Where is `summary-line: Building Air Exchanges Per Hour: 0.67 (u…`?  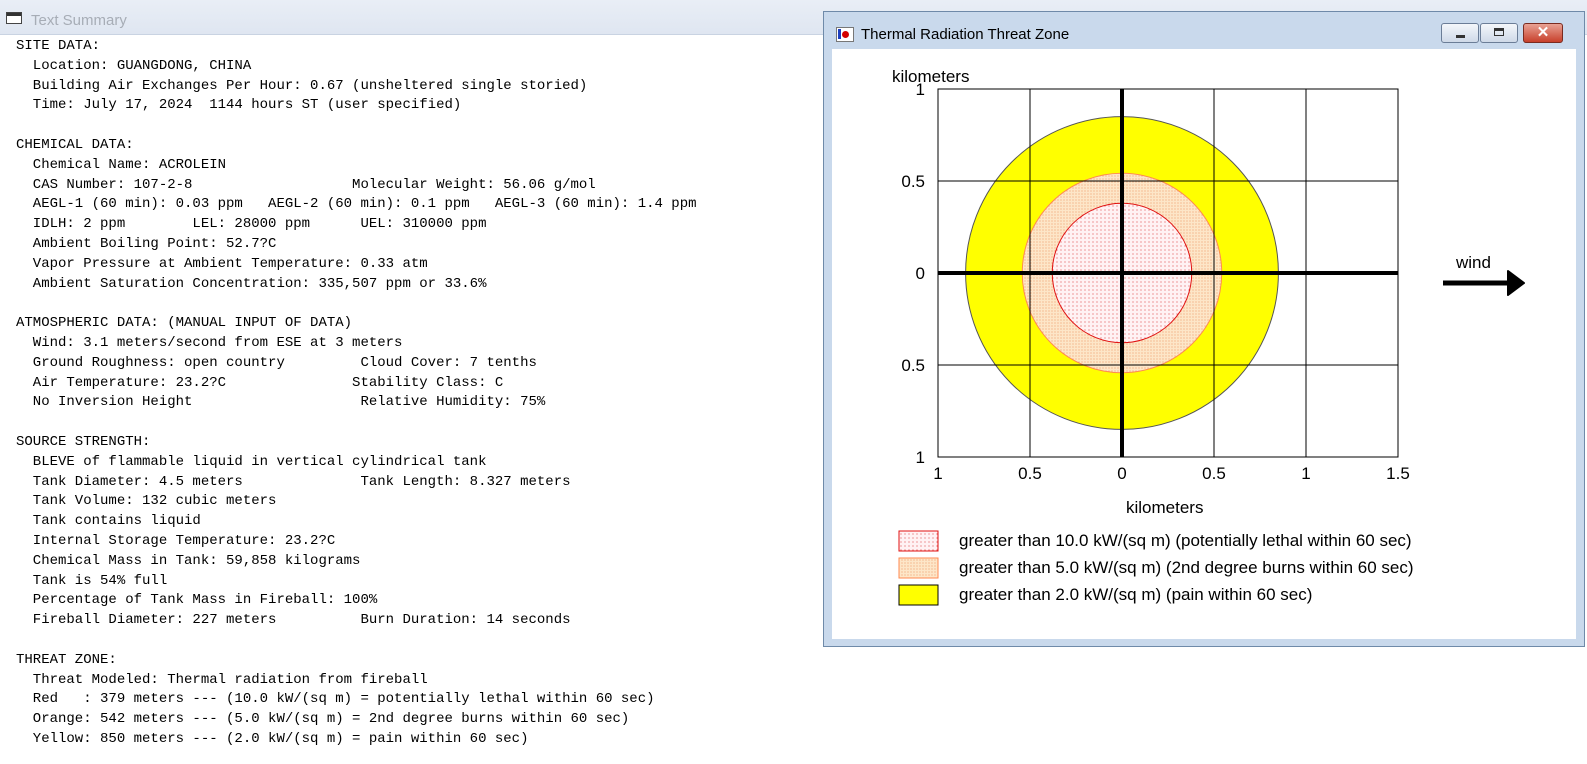 summary-line: Building Air Exchanges Per Hour: 0.67 (u… is located at coordinates (302, 85).